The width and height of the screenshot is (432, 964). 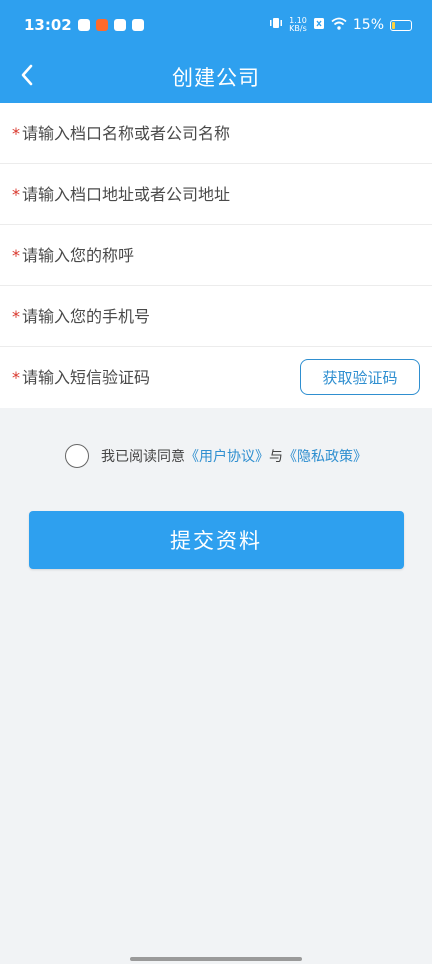 I want to click on mail-icon, so click(x=119, y=25).